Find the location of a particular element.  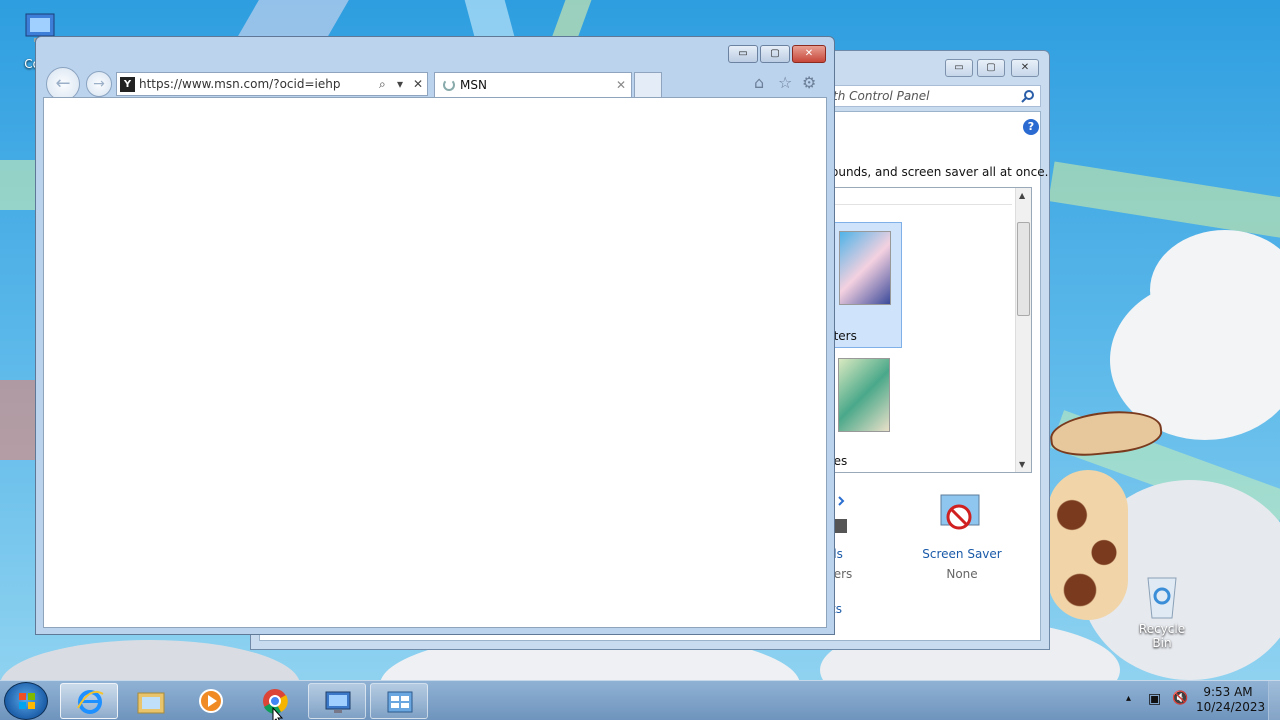

address-dropdown-icon: ▾ is located at coordinates (400, 84).